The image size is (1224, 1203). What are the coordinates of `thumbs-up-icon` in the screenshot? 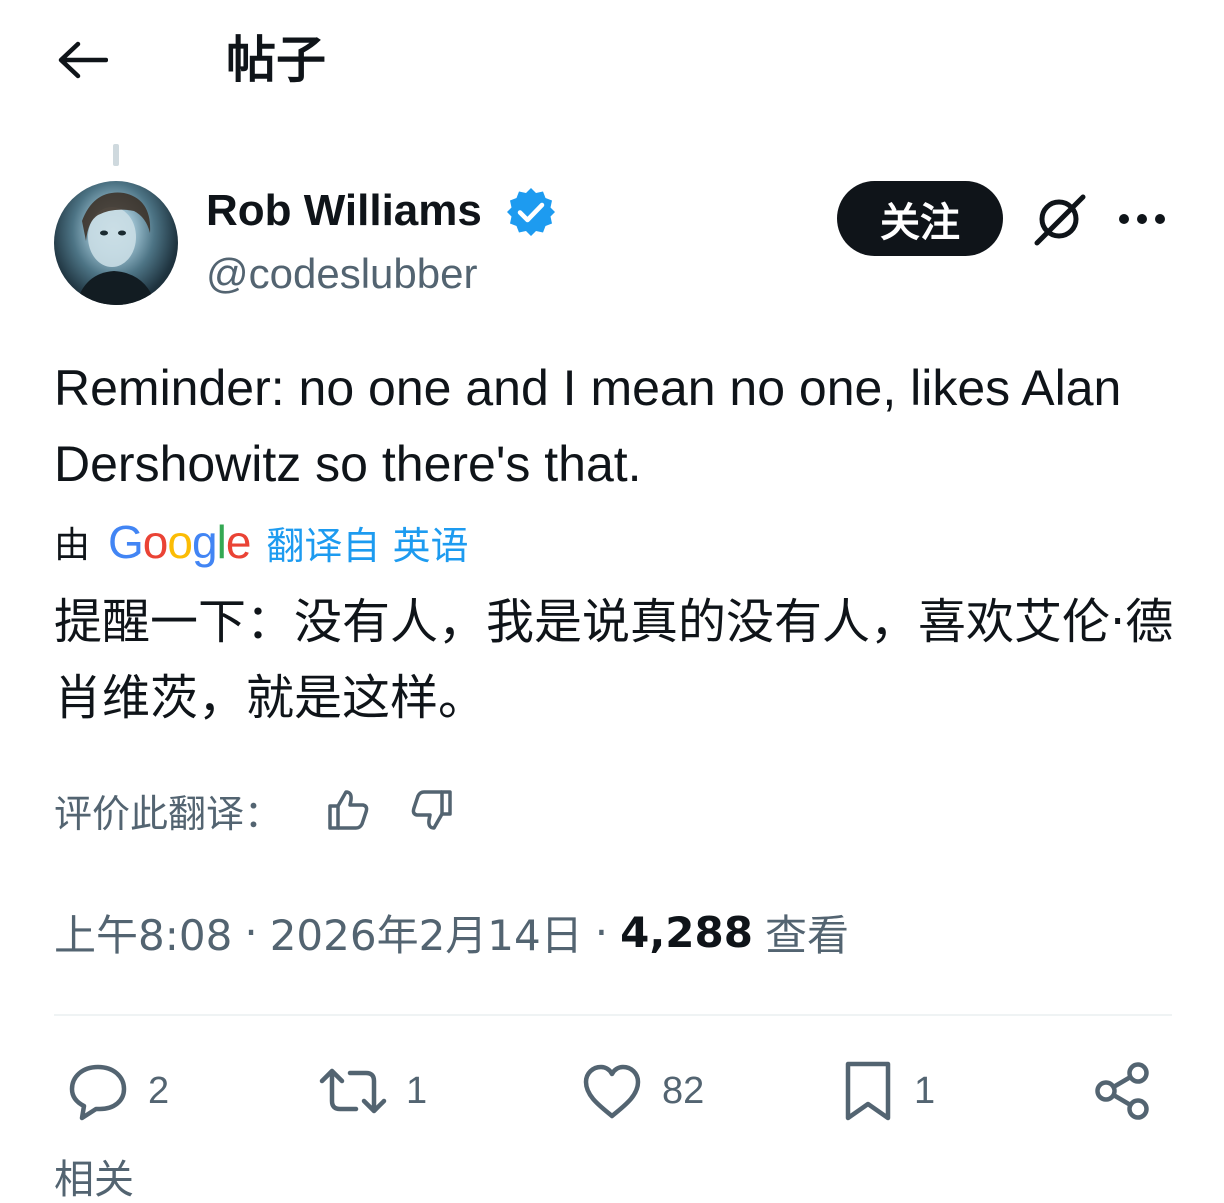 It's located at (348, 810).